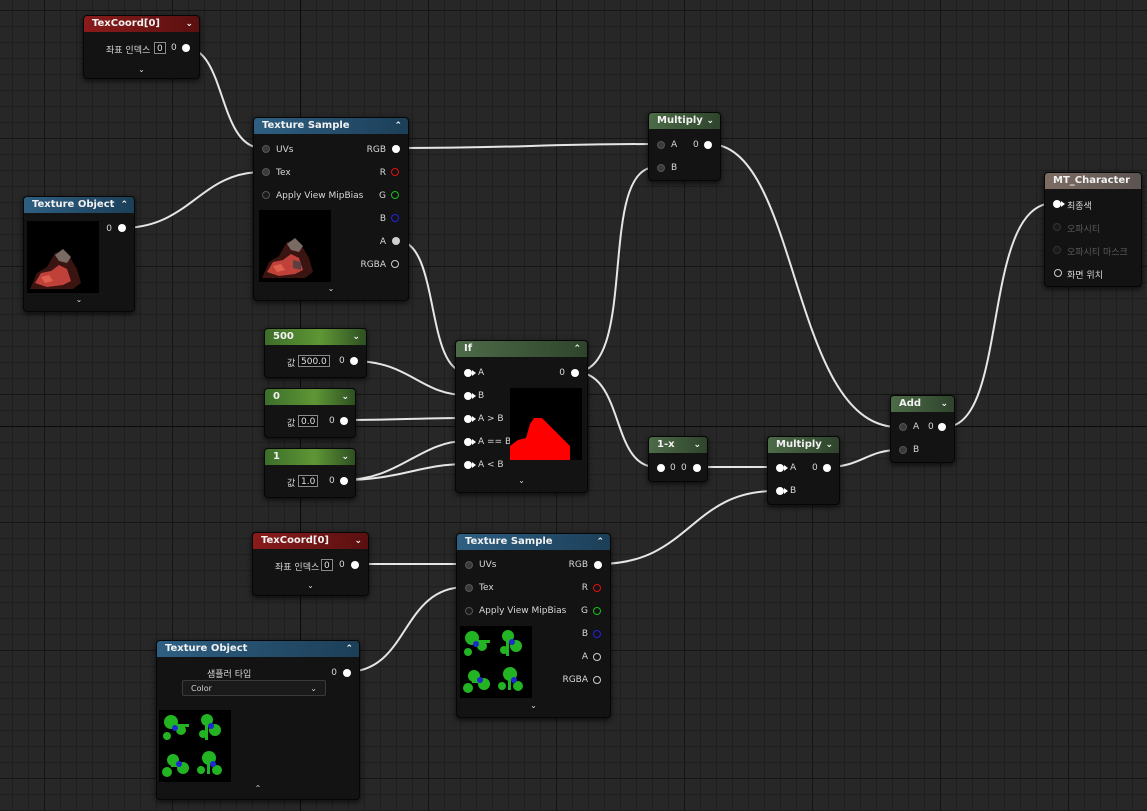 Image resolution: width=1147 pixels, height=811 pixels. What do you see at coordinates (470, 465) in the screenshot?
I see `input-pin-a-less-b` at bounding box center [470, 465].